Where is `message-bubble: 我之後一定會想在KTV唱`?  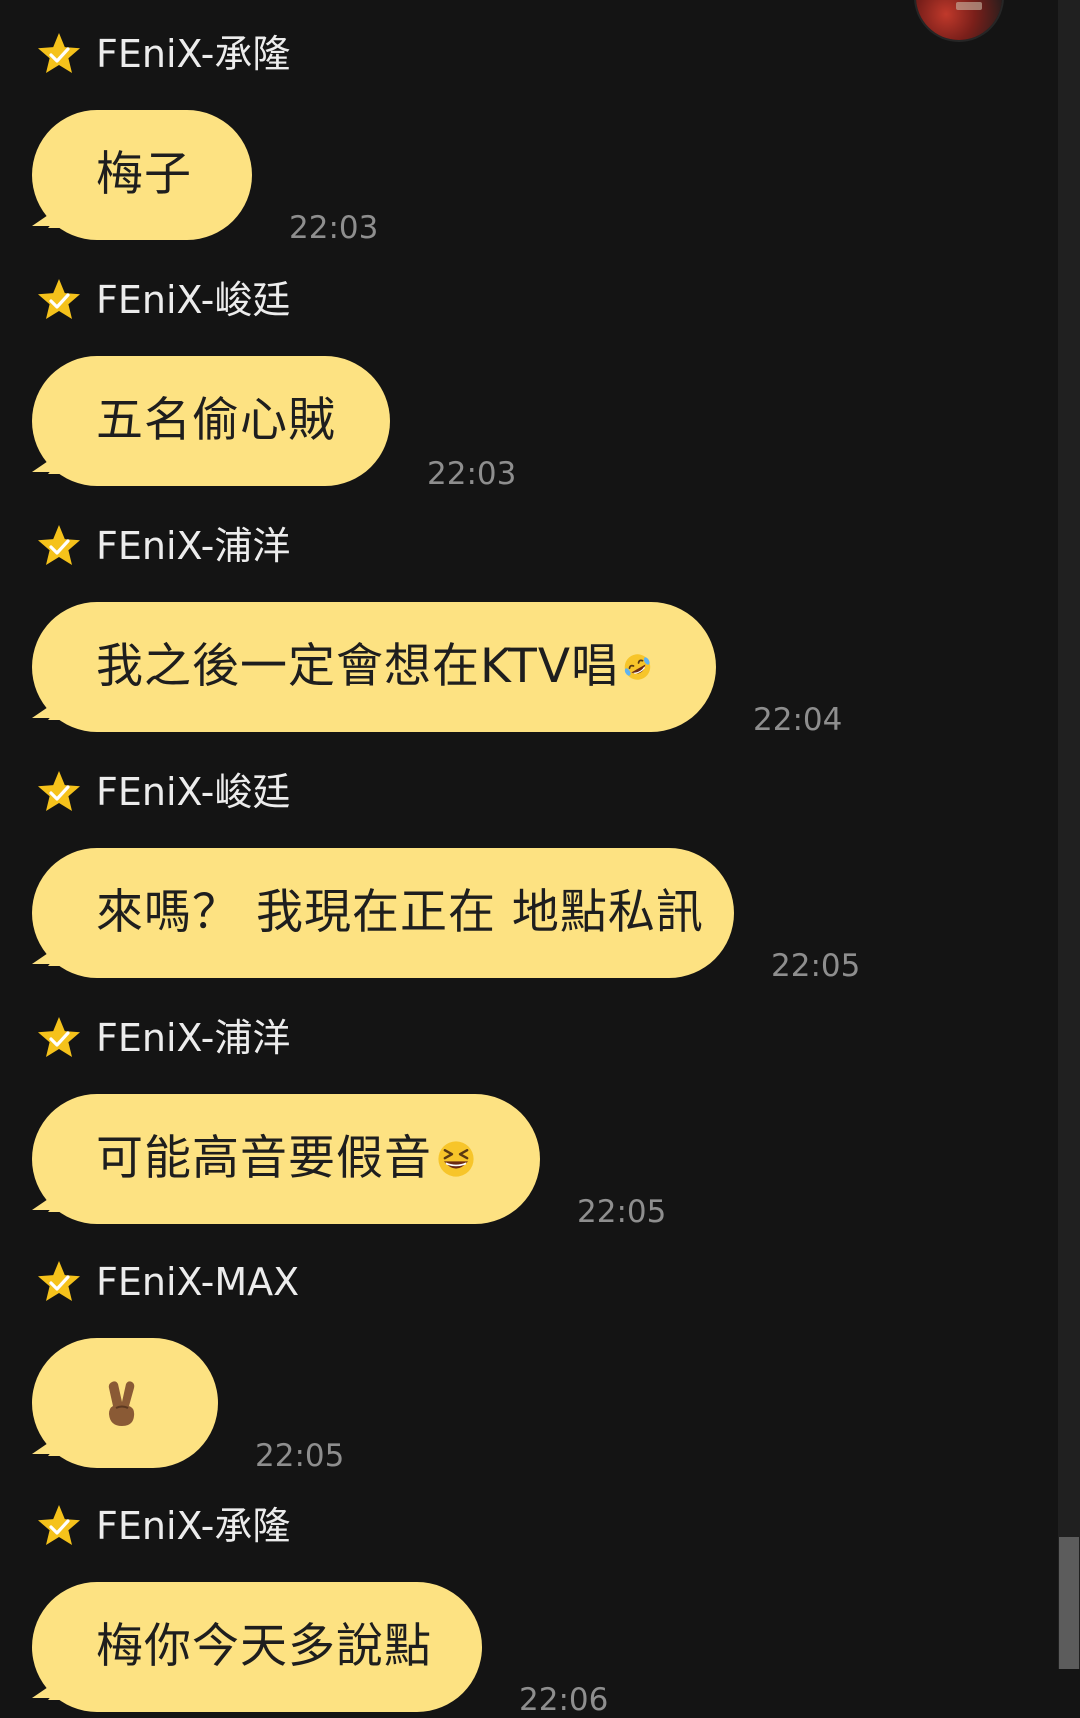
message-bubble: 我之後一定會想在KTV唱 is located at coordinates (374, 667).